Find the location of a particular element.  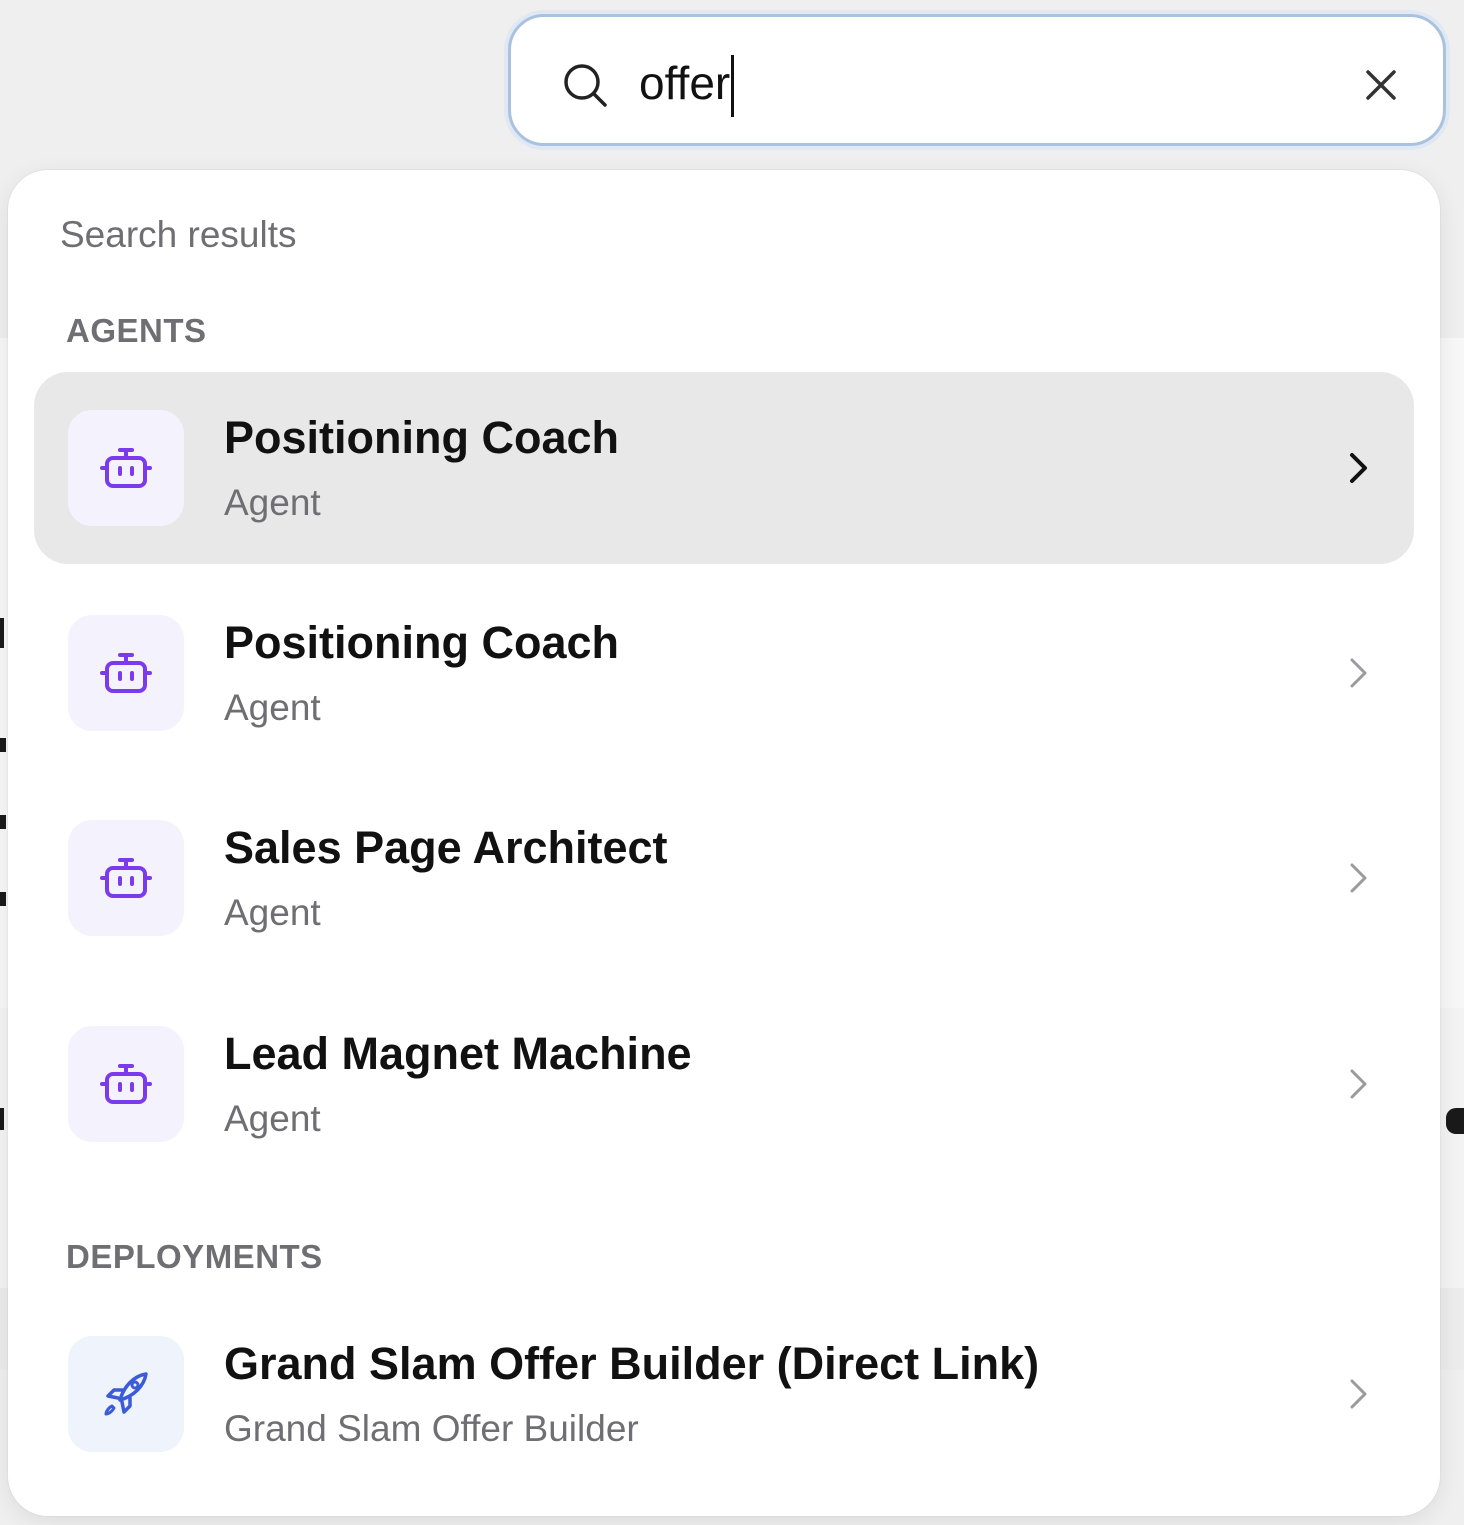

result-title: Sales Page Architect is located at coordinates (446, 847).